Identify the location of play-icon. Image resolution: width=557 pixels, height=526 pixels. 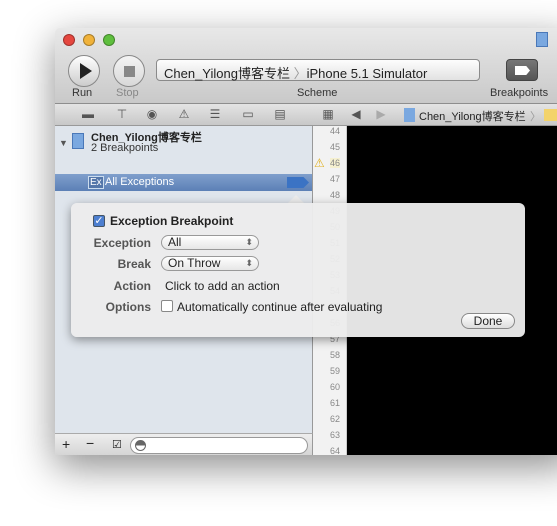
(86, 71).